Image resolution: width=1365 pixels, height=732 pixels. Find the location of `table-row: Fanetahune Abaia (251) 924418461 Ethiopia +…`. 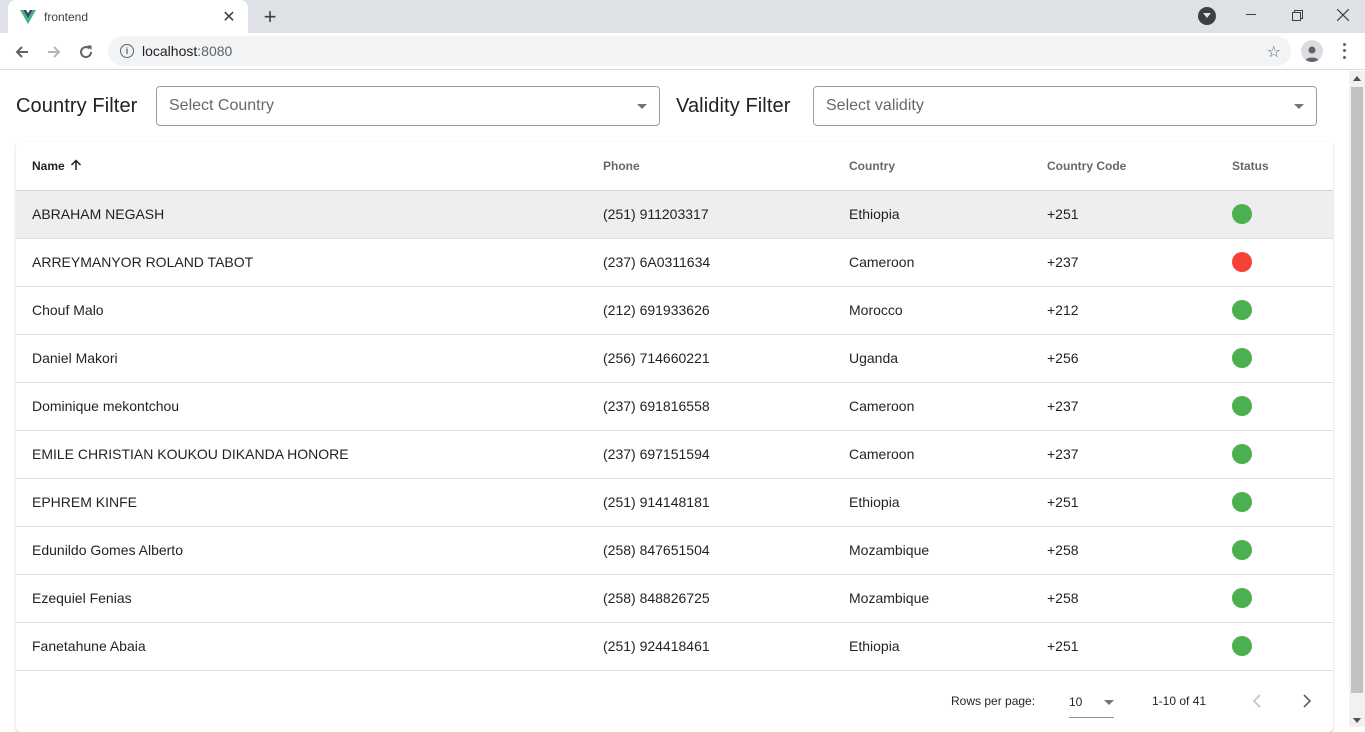

table-row: Fanetahune Abaia (251) 924418461 Ethiopia +… is located at coordinates (674, 646).